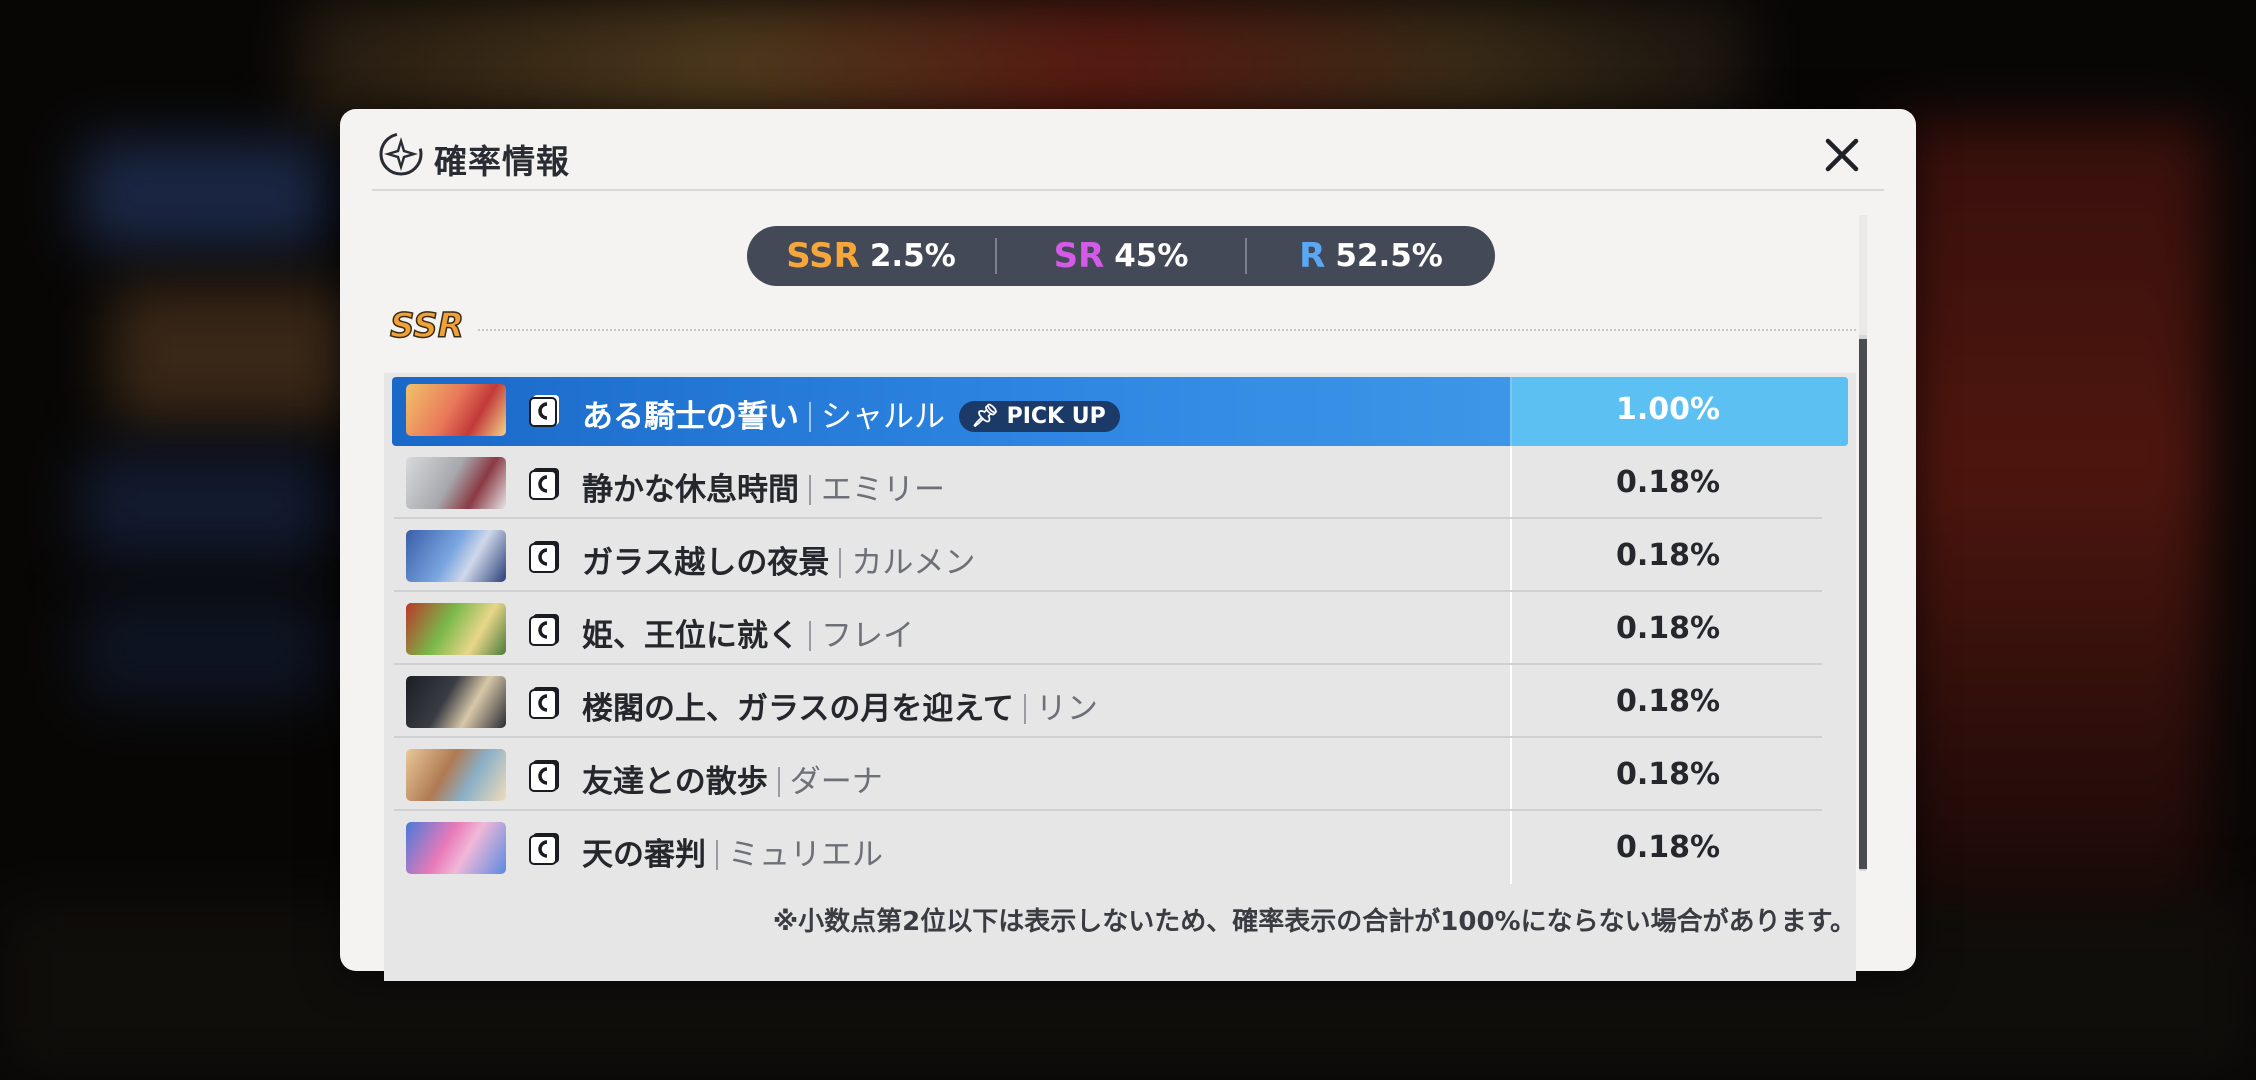 This screenshot has height=1080, width=2256. I want to click on card-name: 天の審判, so click(644, 855).